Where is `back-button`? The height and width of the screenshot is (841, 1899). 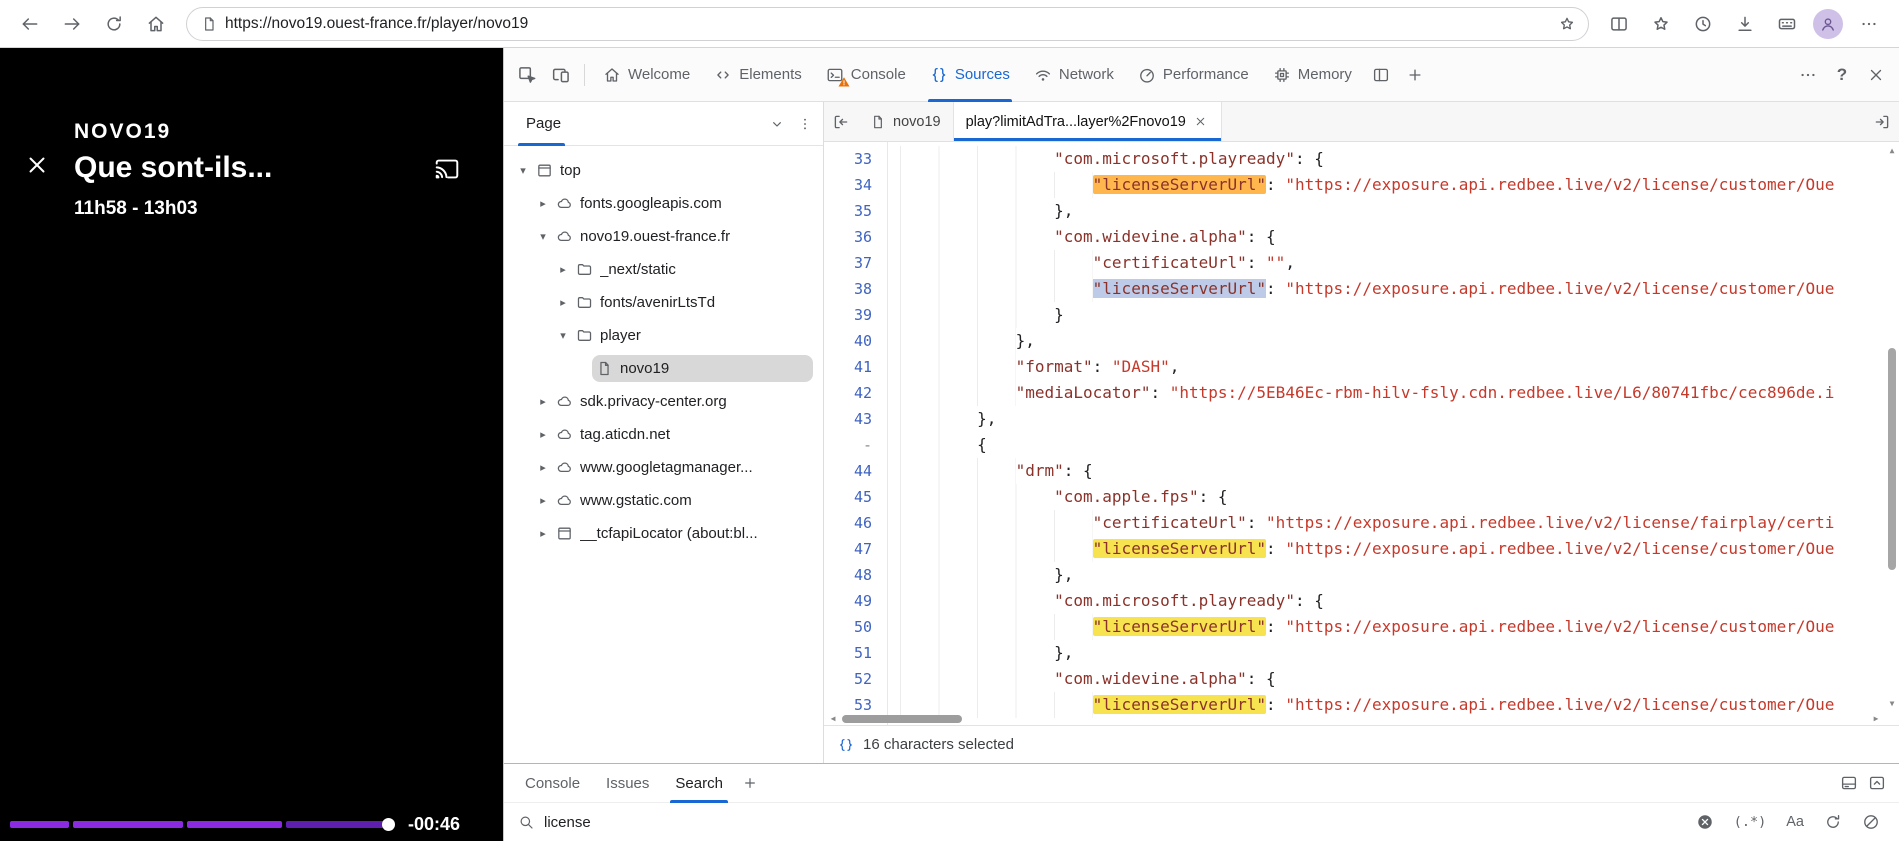 back-button is located at coordinates (30, 24).